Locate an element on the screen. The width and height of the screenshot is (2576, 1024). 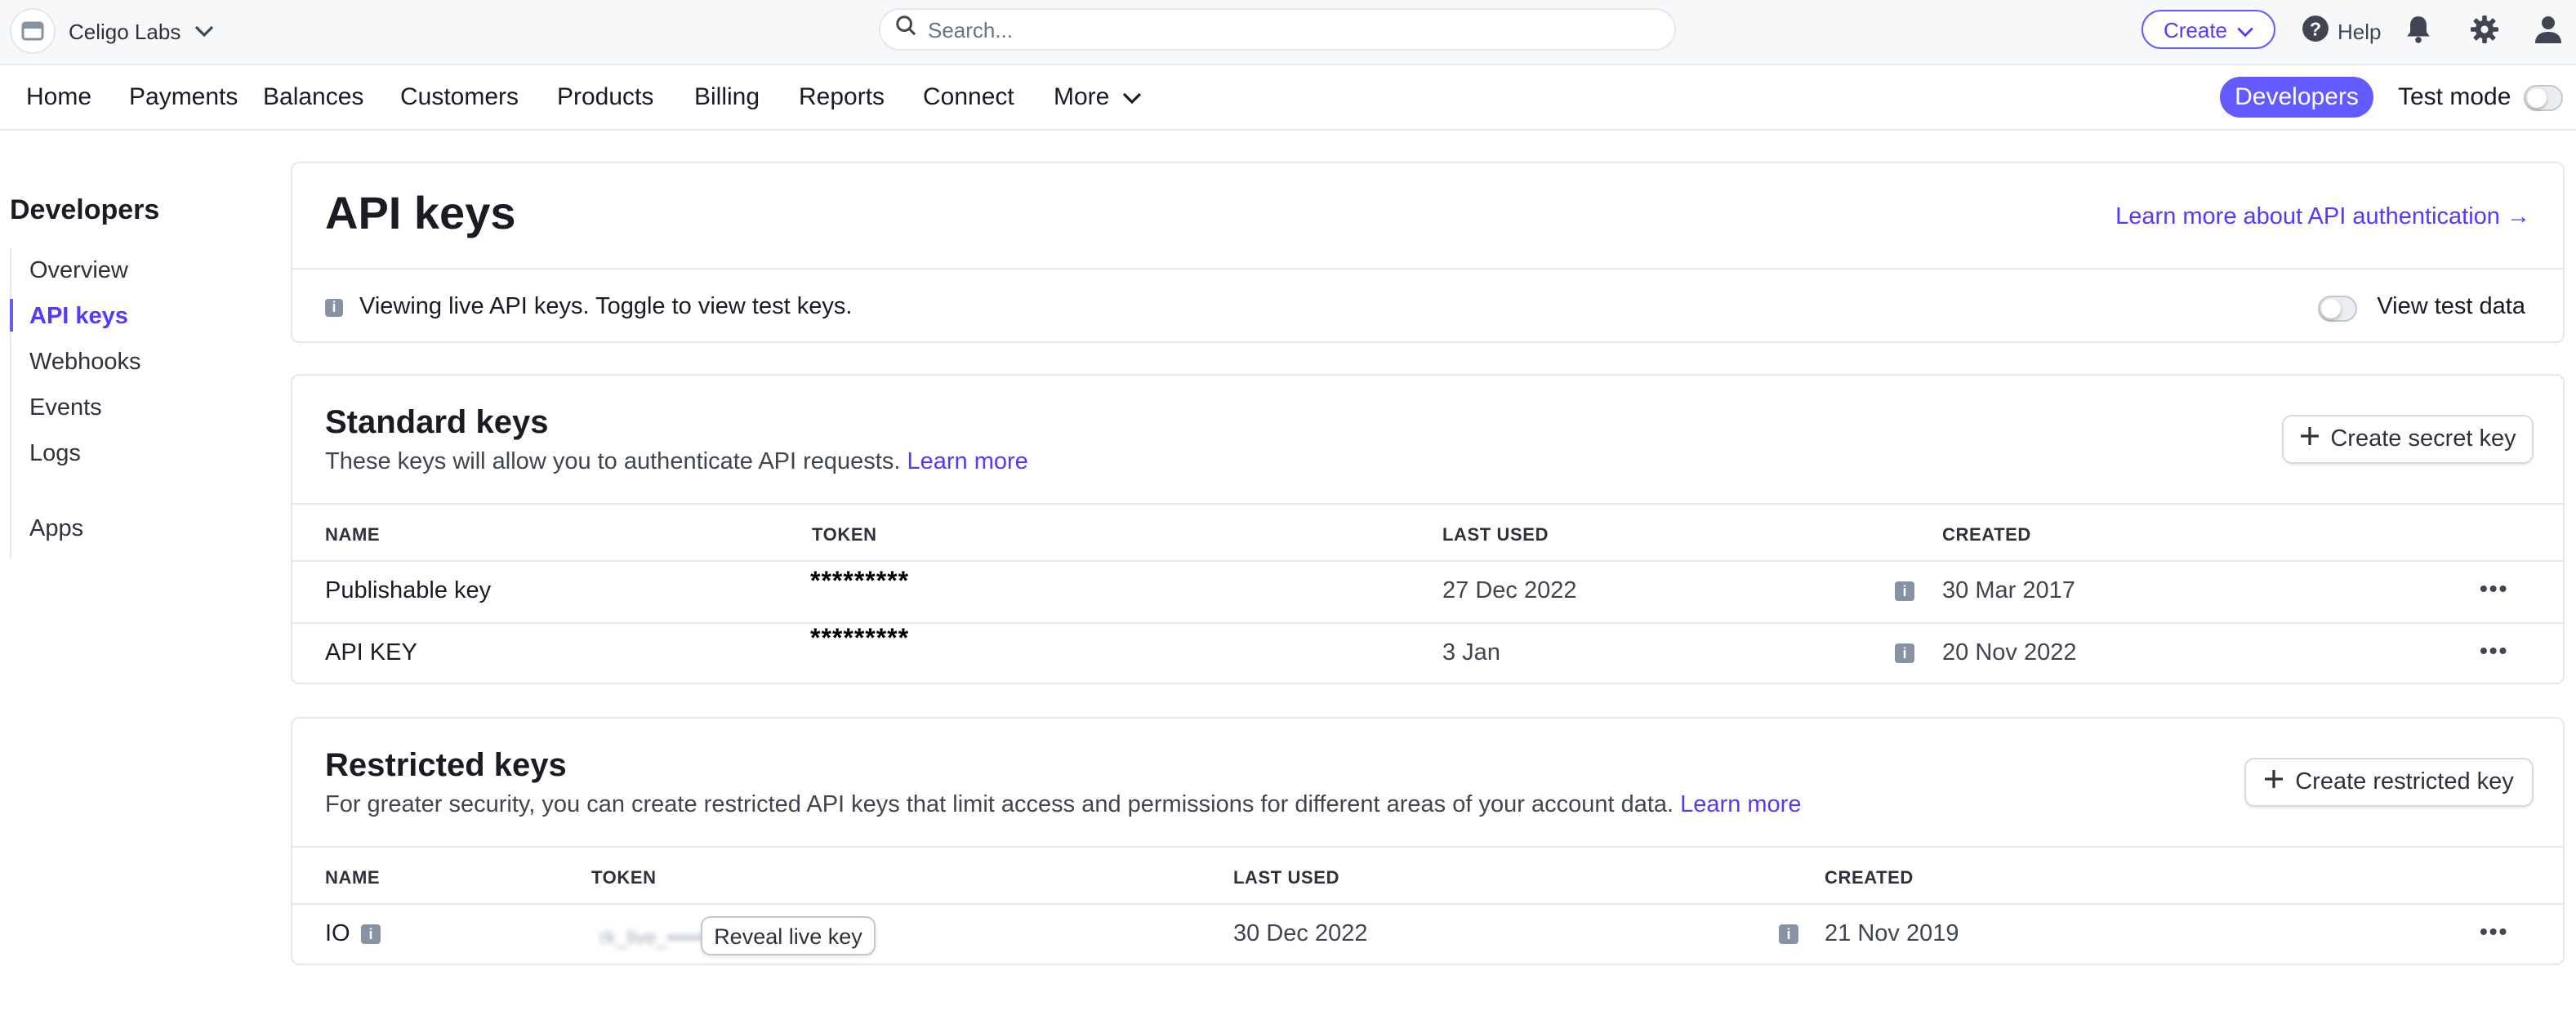
nav-item-connect: Connect is located at coordinates (968, 97).